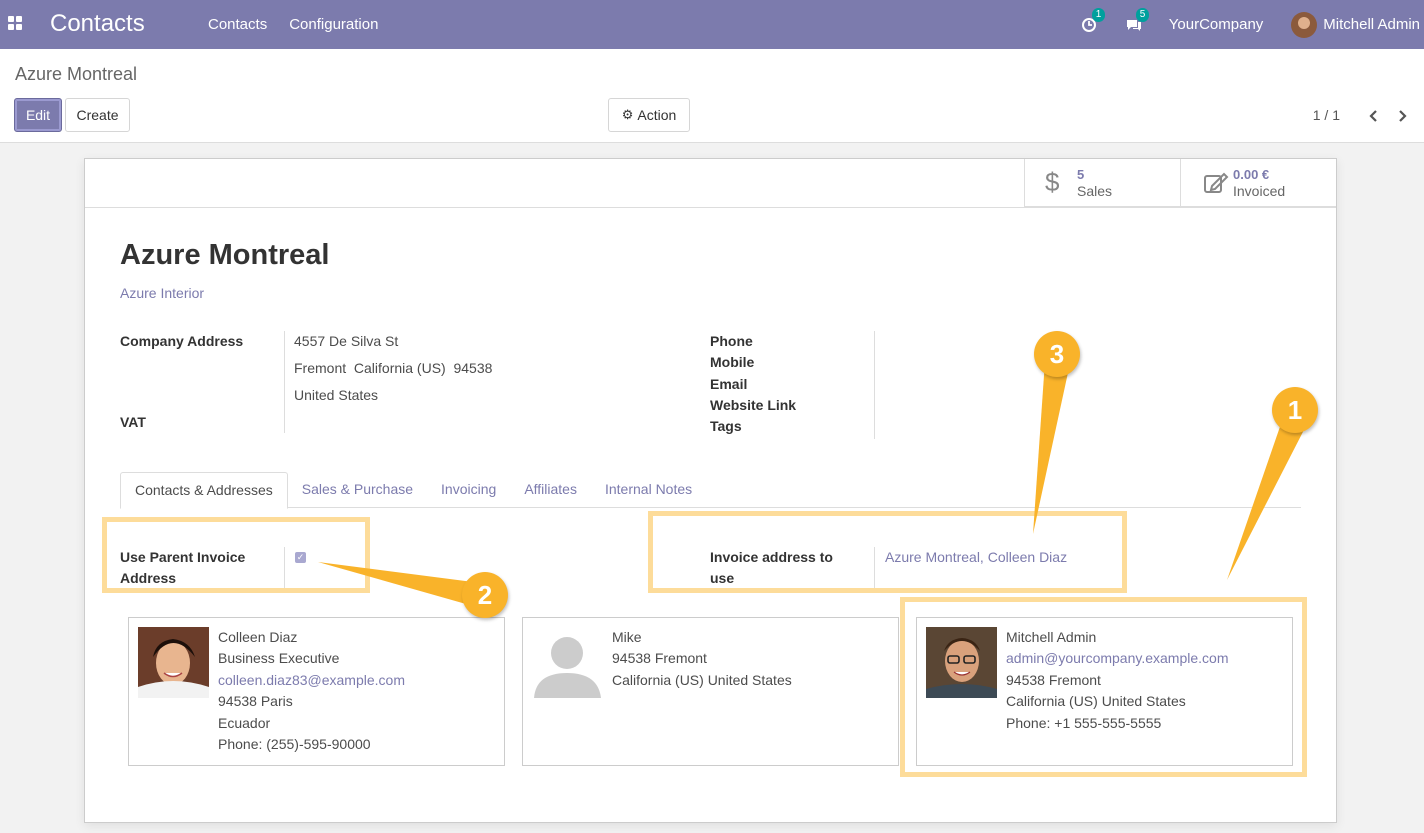 The width and height of the screenshot is (1424, 833). What do you see at coordinates (702, 679) in the screenshot?
I see `contact-country: California (US) United States` at bounding box center [702, 679].